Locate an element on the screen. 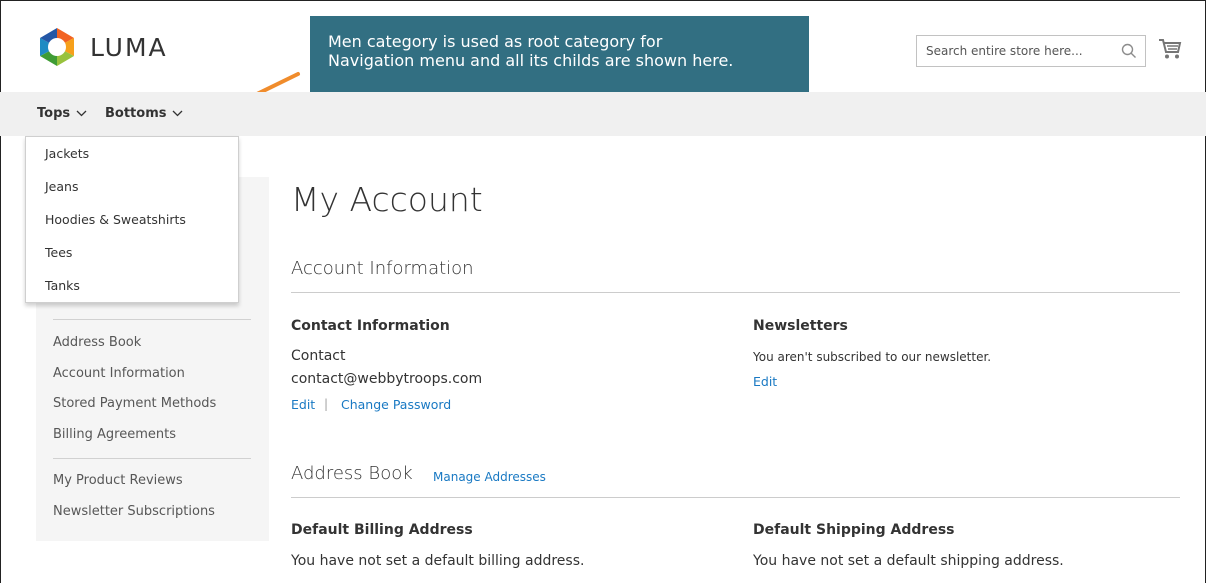 The width and height of the screenshot is (1206, 583). navigation-bar: Tops Bottoms is located at coordinates (603, 114).